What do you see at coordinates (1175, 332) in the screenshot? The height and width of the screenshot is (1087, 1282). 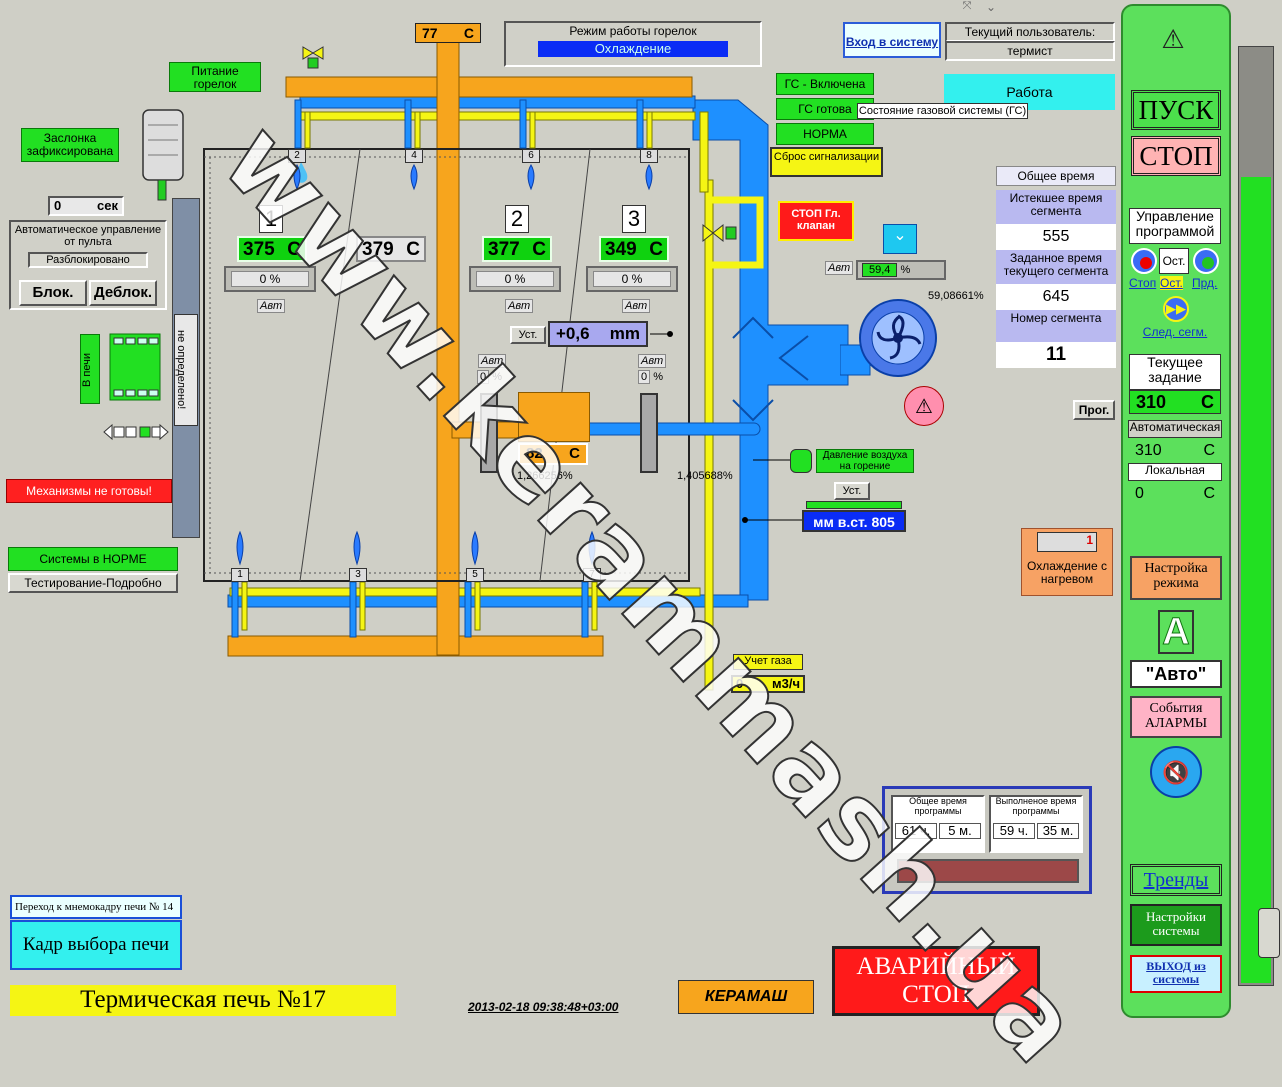 I see `next-segment-link: След. сегм.` at bounding box center [1175, 332].